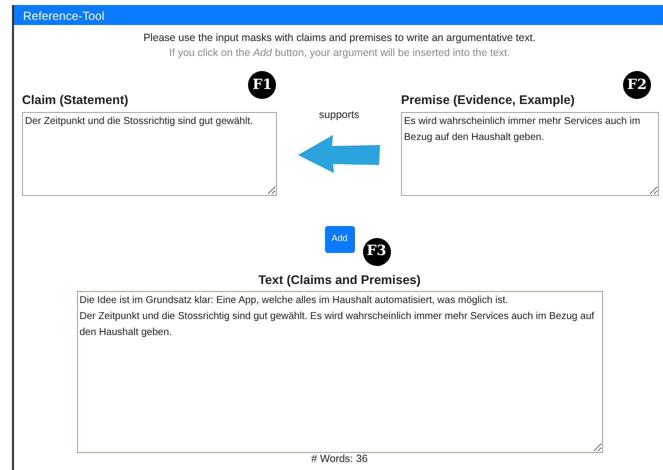 The height and width of the screenshot is (470, 663). Describe the element at coordinates (339, 115) in the screenshot. I see `relation-label: supports` at that location.